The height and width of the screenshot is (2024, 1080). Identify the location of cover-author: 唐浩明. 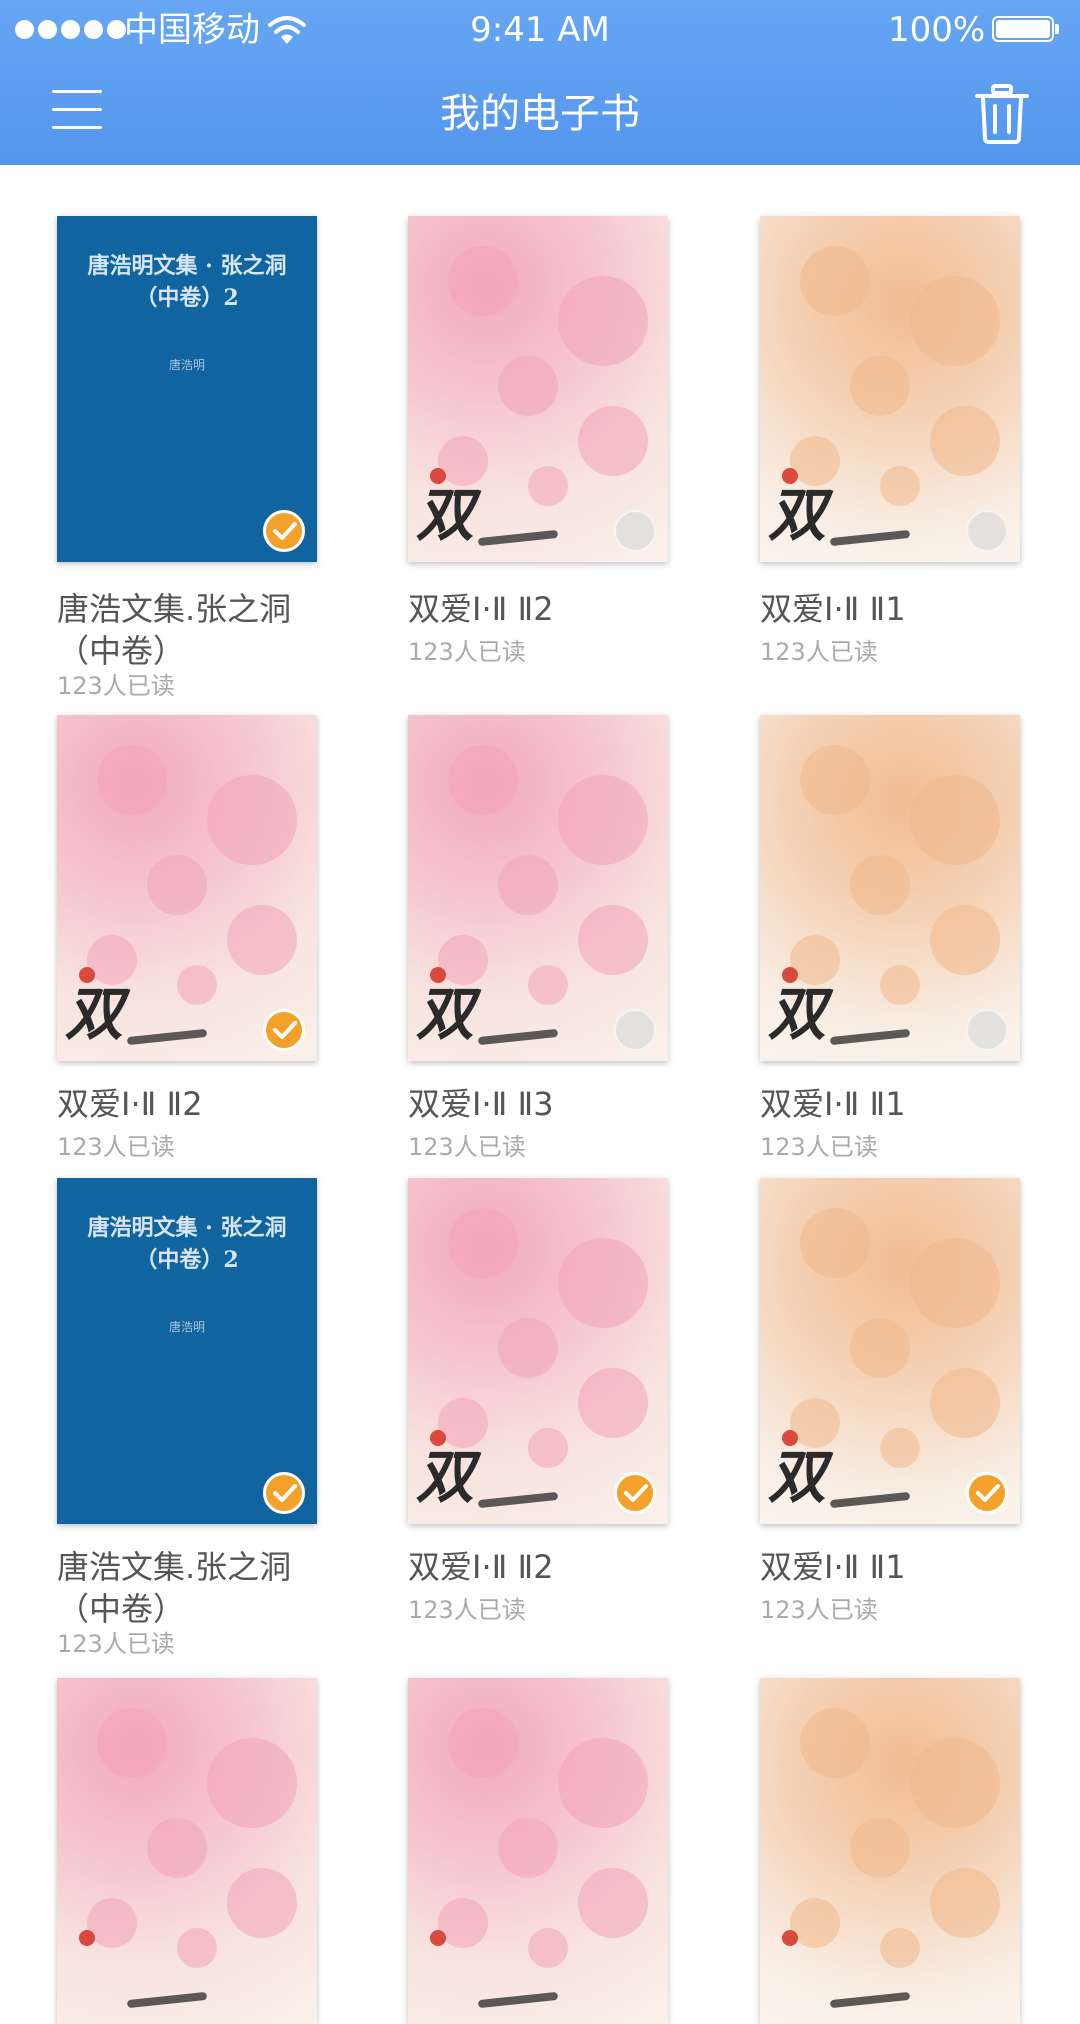
(186, 1327).